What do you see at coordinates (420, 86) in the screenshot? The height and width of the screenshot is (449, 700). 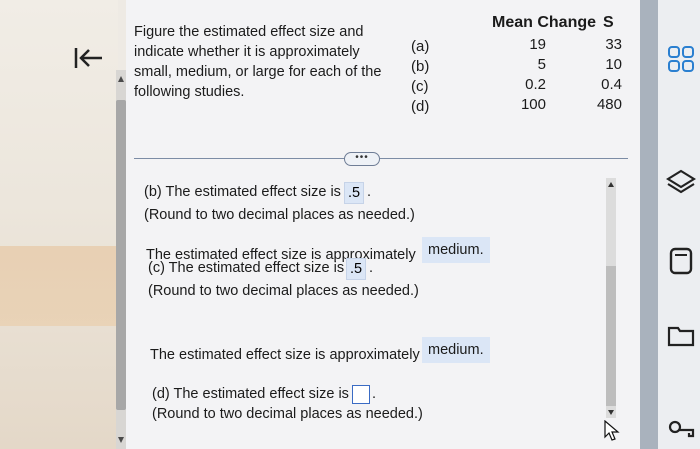 I see `row-label-c: (c)` at bounding box center [420, 86].